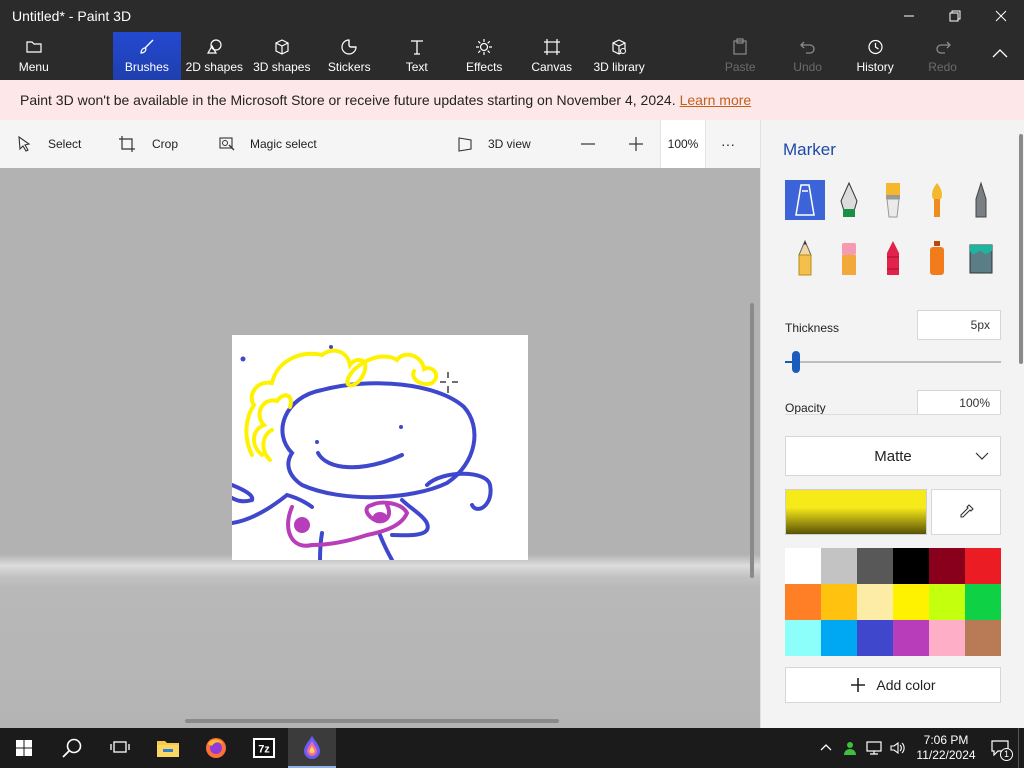 This screenshot has height=768, width=1024. Describe the element at coordinates (874, 56) in the screenshot. I see `history-button: History` at that location.